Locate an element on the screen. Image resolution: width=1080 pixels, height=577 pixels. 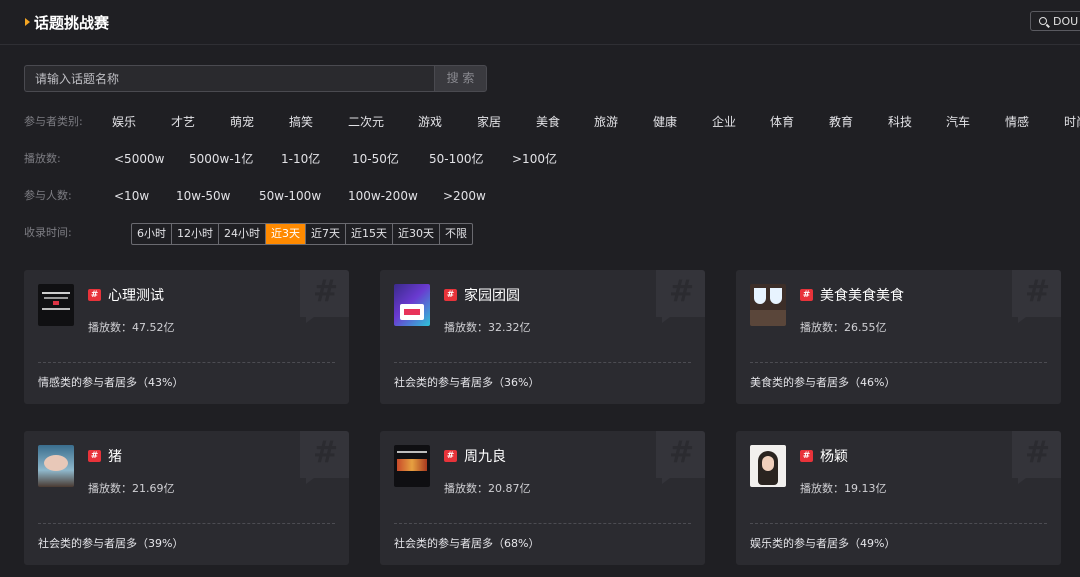
participants-option: 10w-50w is located at coordinates (203, 196).